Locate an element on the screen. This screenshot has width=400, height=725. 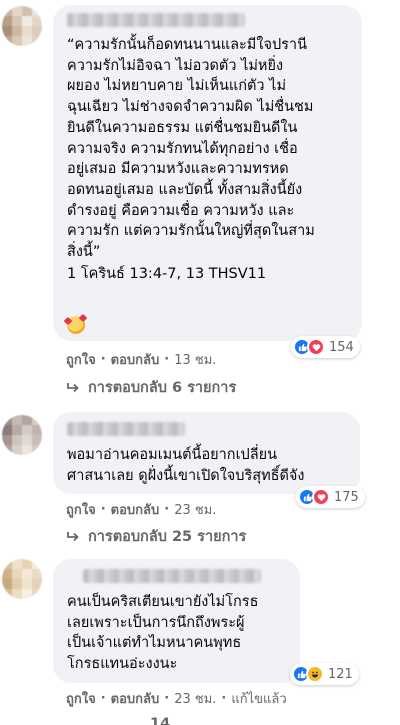
comment-line: “ความรักนั้นก็อดทนนานและมีใจปรานี is located at coordinates (187, 45).